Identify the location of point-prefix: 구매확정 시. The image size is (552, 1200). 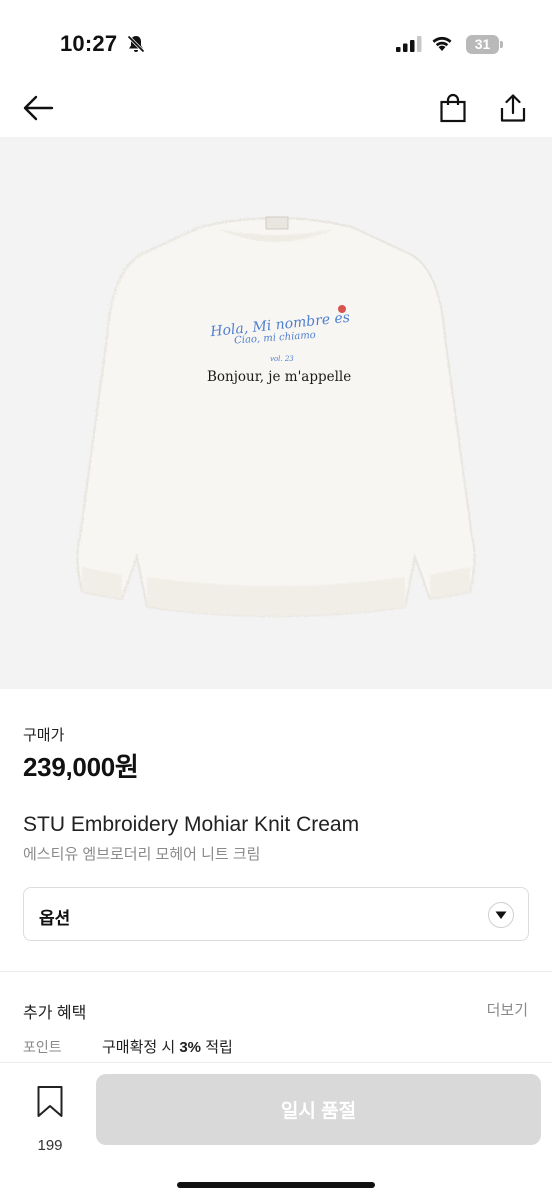
(141, 1047).